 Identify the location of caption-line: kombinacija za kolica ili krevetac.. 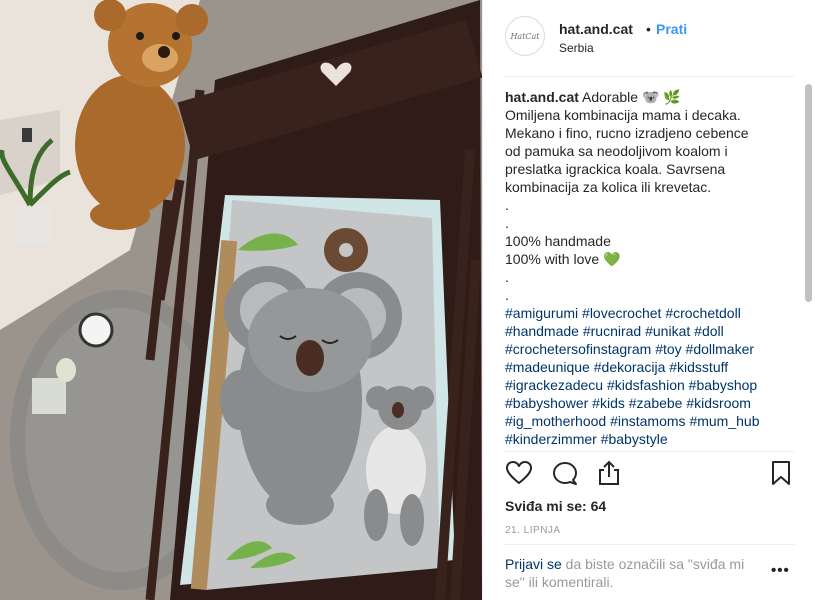
(608, 187).